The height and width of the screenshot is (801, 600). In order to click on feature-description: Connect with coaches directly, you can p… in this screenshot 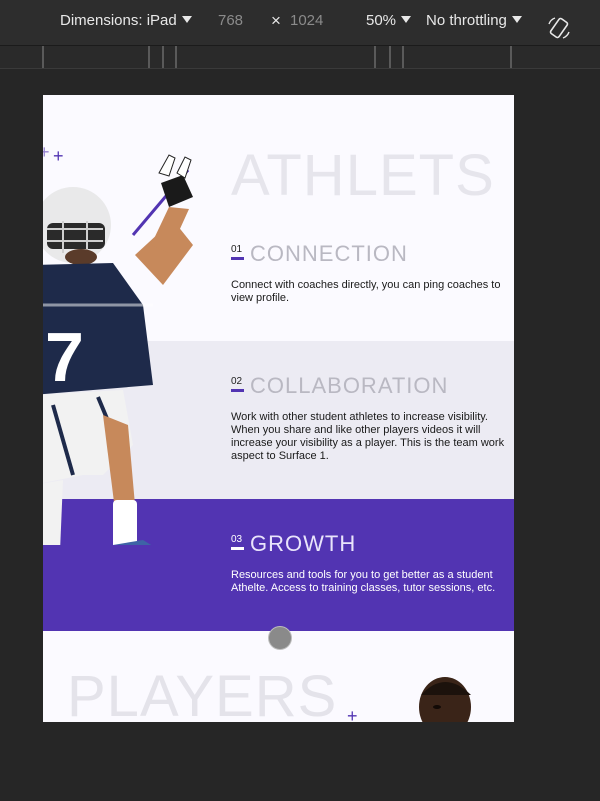, I will do `click(366, 291)`.